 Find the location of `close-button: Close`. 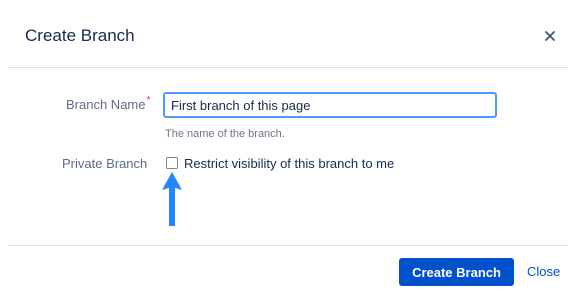

close-button: Close is located at coordinates (543, 271).